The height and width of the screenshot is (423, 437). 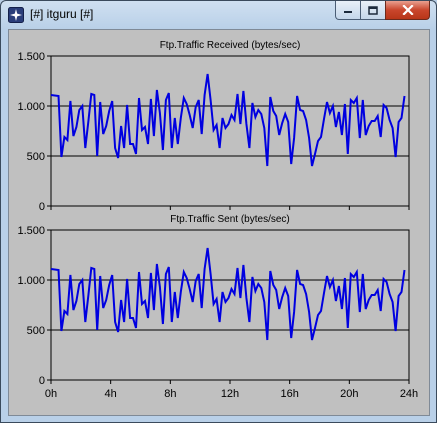 I want to click on y-tick-label-received: 1.000, so click(x=31, y=107).